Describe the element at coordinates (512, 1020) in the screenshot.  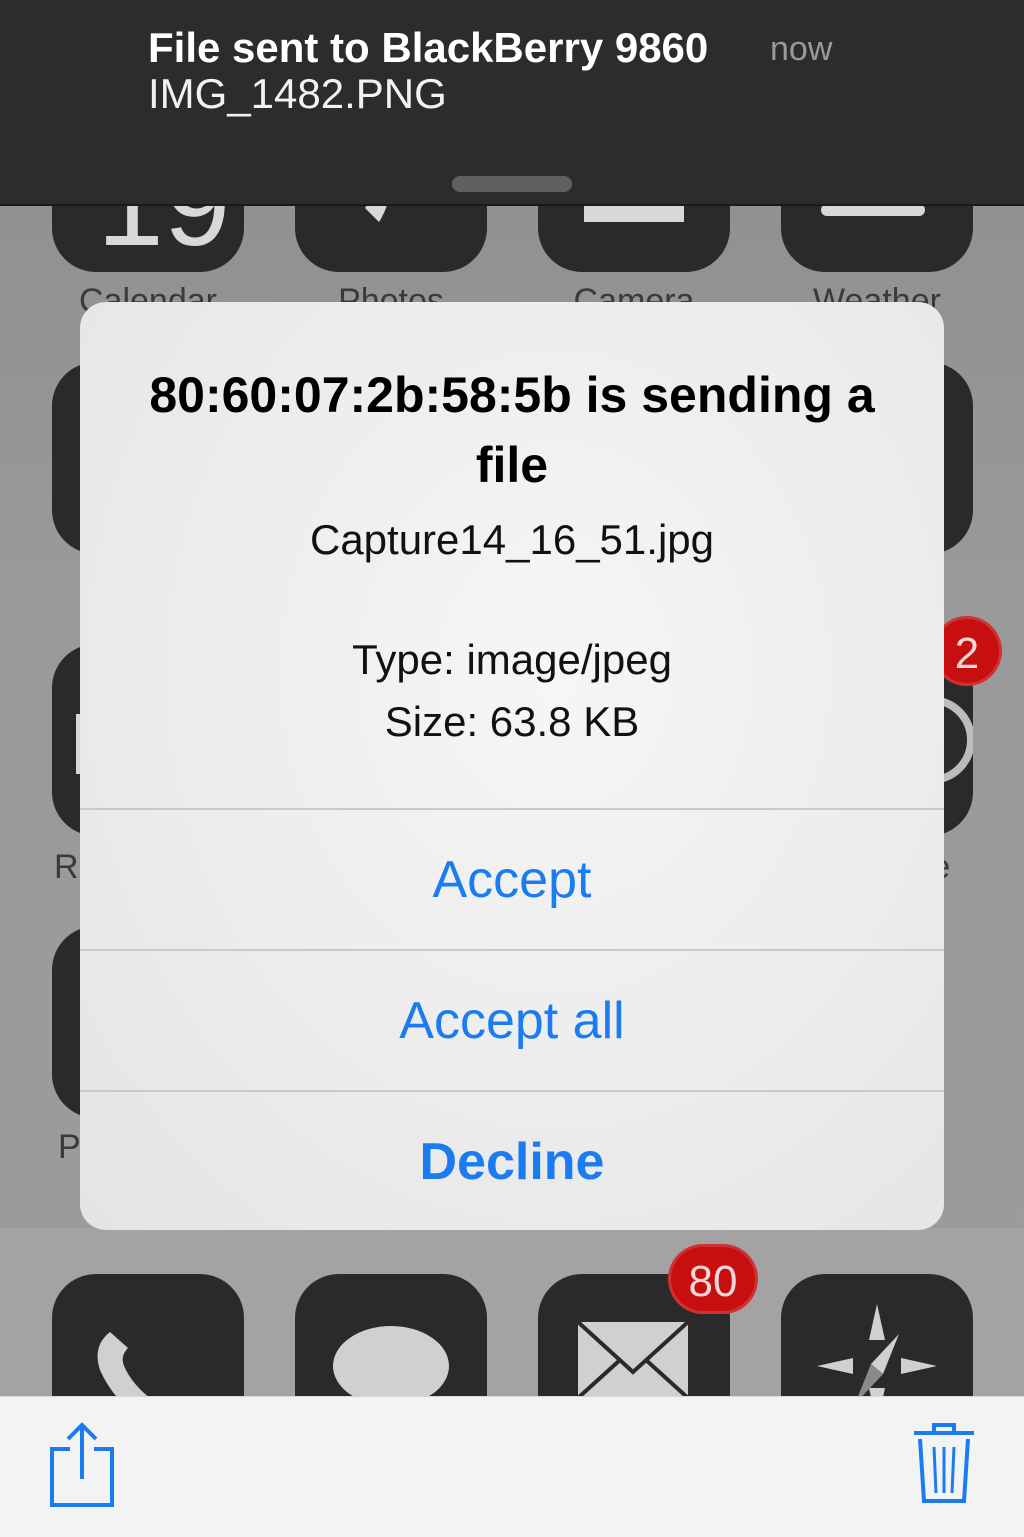
I see `accept-all-button: Accept all` at that location.